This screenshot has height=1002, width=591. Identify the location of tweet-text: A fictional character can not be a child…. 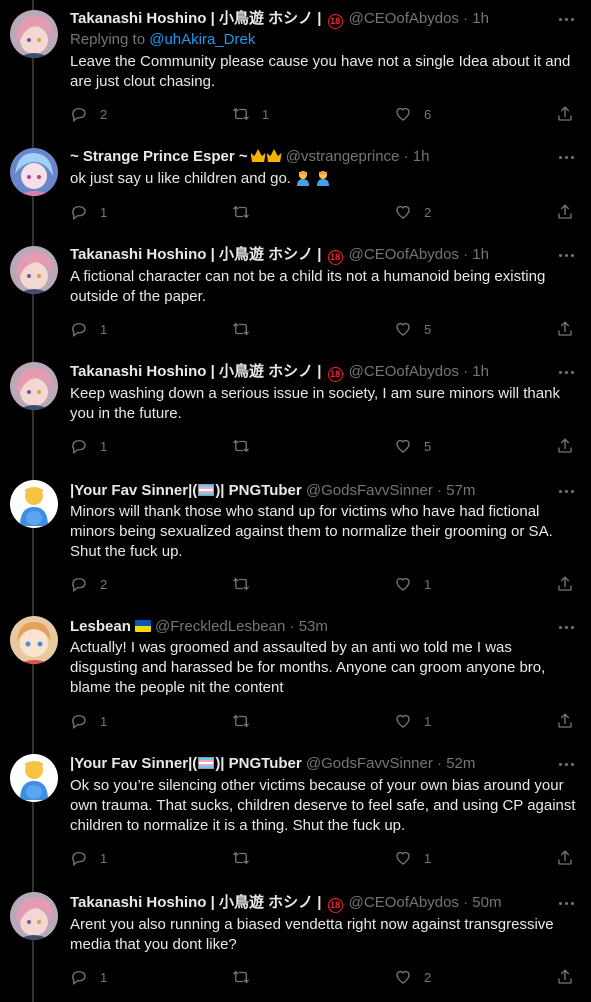
(308, 286).